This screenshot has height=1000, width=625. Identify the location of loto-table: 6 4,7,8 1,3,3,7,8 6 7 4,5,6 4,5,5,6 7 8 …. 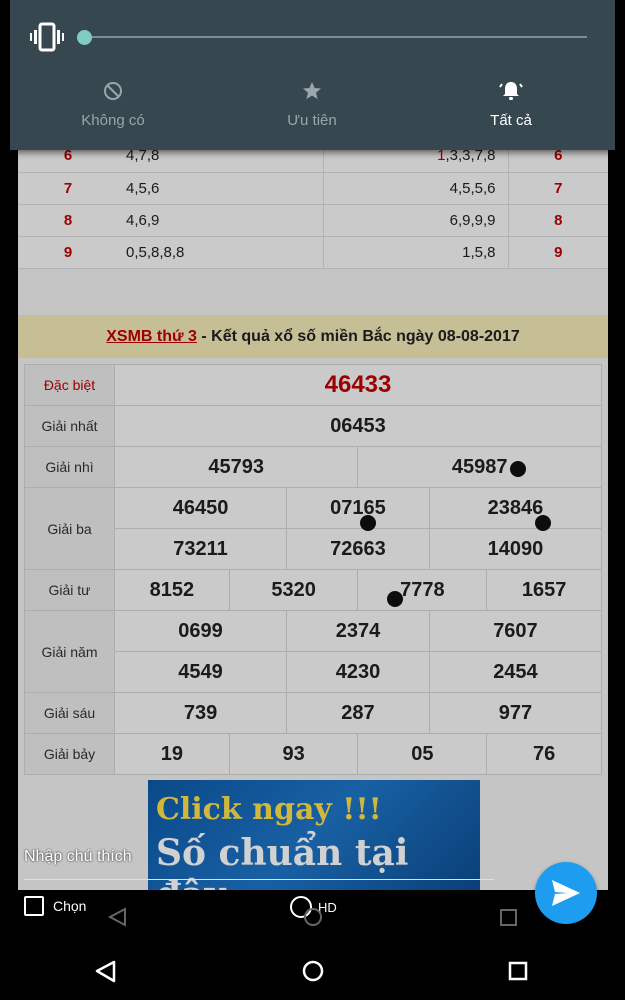
(313, 204).